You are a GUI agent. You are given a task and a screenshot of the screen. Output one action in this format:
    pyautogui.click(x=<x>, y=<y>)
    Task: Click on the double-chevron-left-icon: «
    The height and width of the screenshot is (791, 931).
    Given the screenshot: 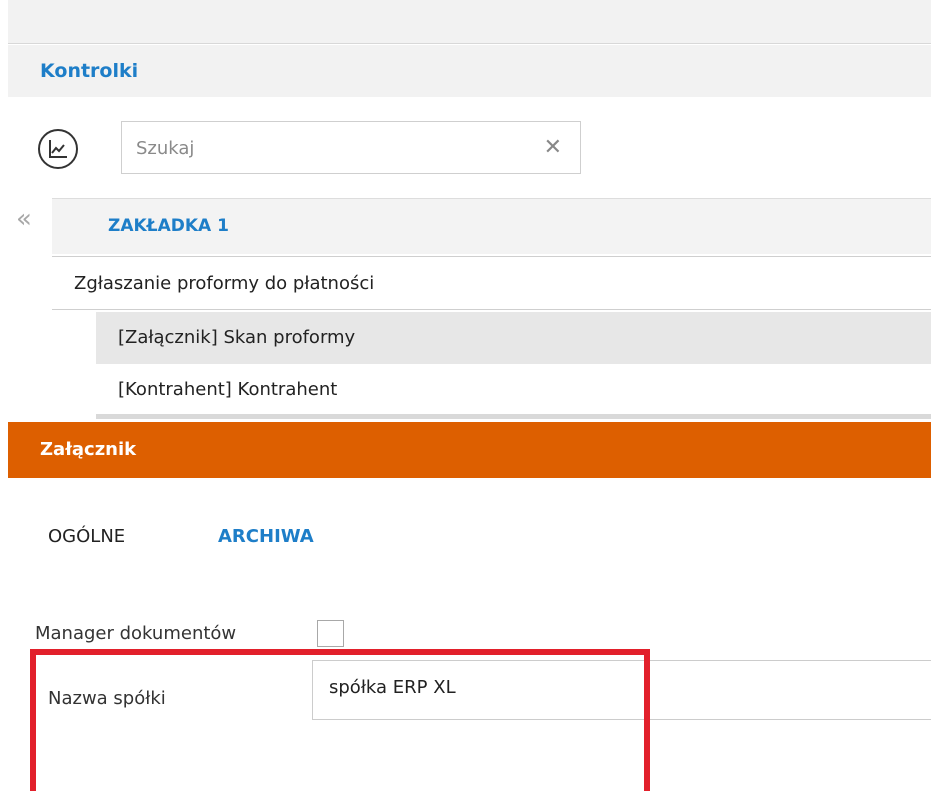 What is the action you would take?
    pyautogui.click(x=24, y=219)
    